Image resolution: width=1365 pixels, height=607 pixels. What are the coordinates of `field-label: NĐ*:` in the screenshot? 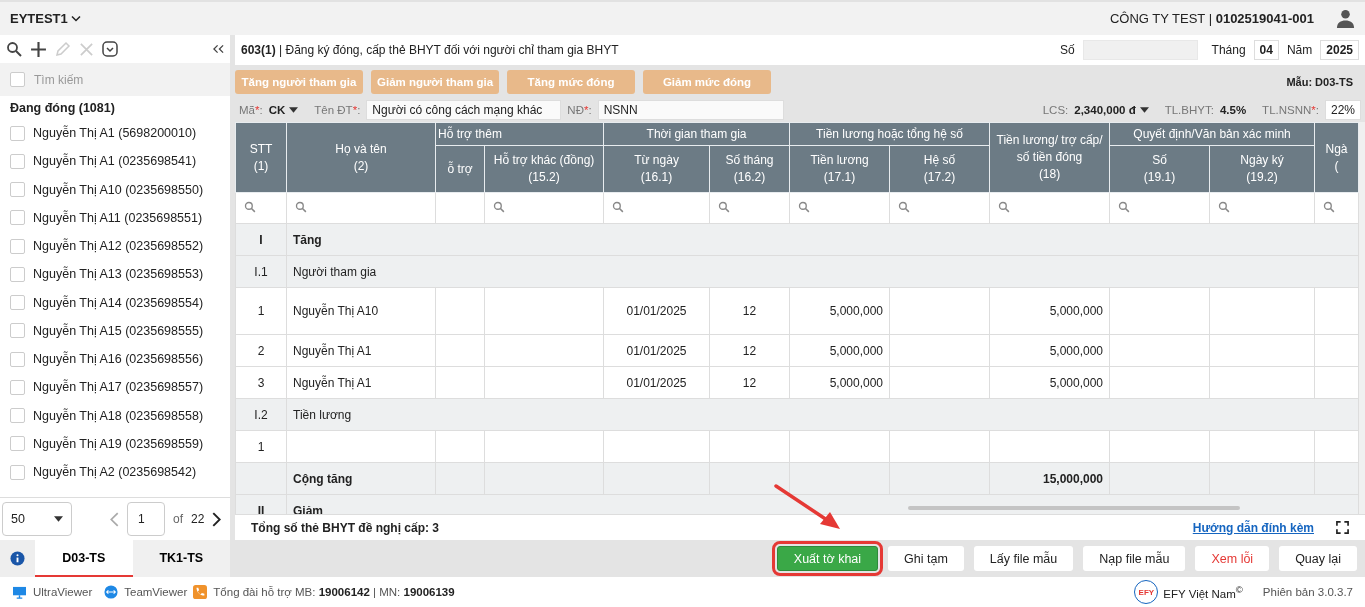 It's located at (579, 110).